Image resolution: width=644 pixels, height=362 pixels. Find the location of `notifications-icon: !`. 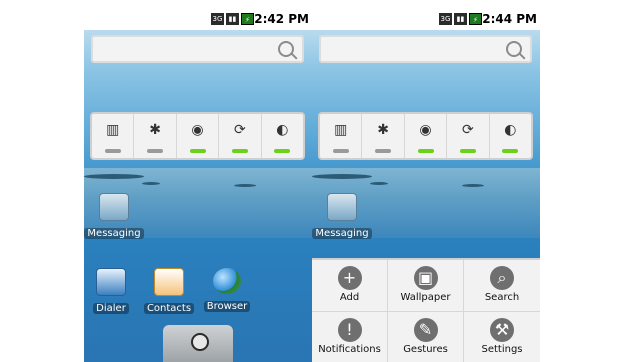

notifications-icon: ! is located at coordinates (349, 330).